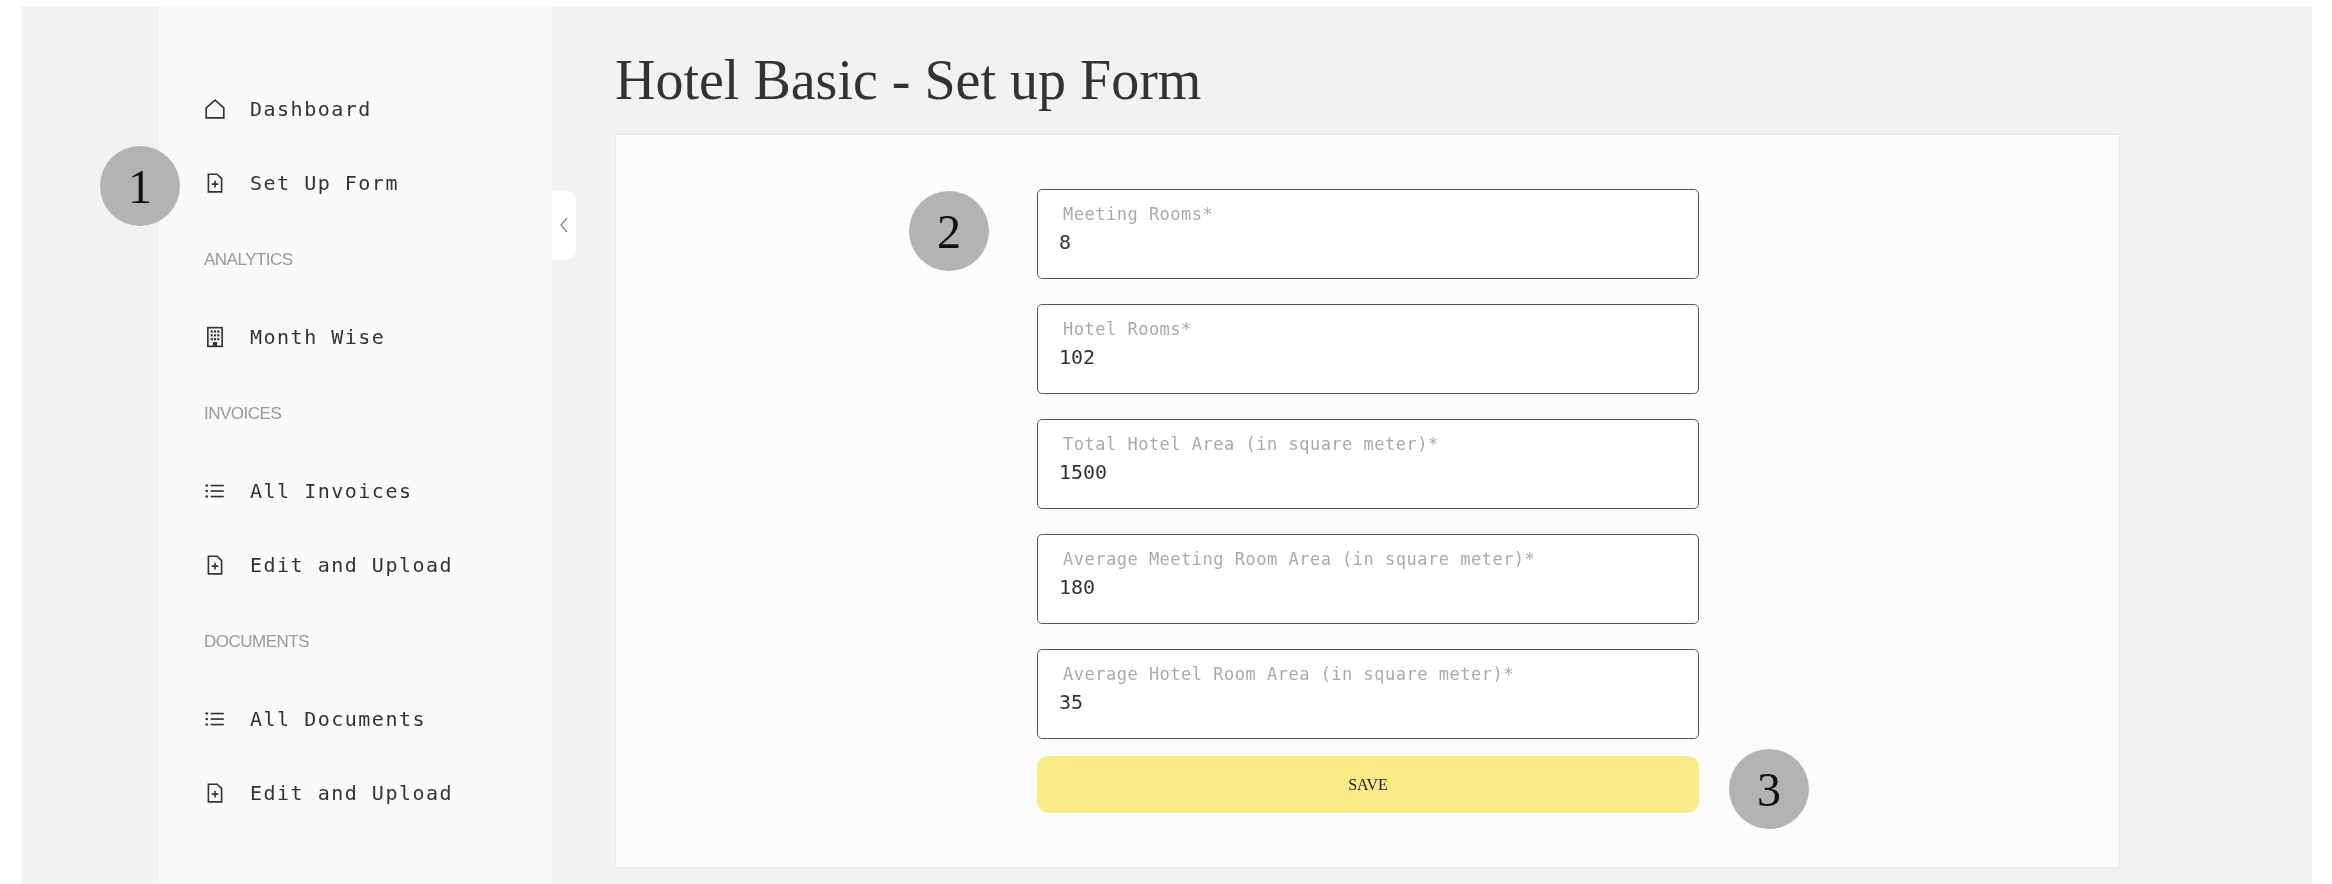 The height and width of the screenshot is (884, 2332). I want to click on input-field: Total Hotel Area (in square meter)* 1500, so click(1368, 464).